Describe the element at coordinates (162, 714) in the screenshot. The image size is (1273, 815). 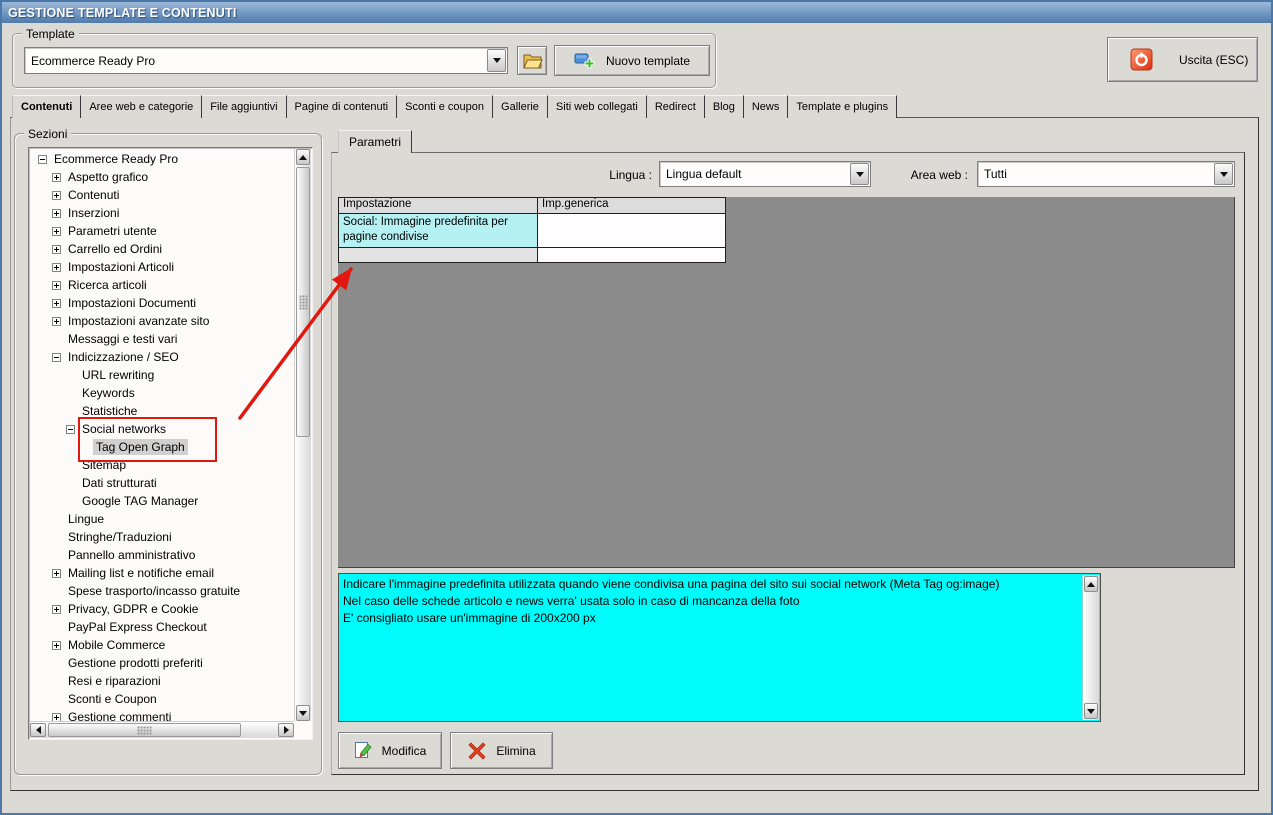
I see `tree-item-gestione-commenti: Gestione commenti` at that location.